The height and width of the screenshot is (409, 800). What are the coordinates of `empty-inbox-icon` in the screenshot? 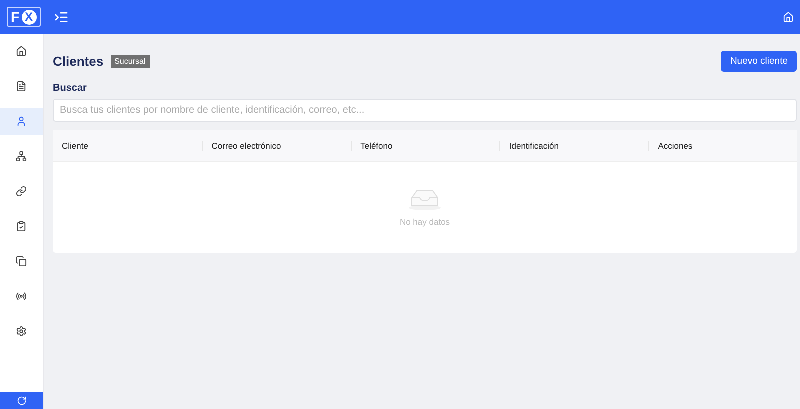 It's located at (425, 199).